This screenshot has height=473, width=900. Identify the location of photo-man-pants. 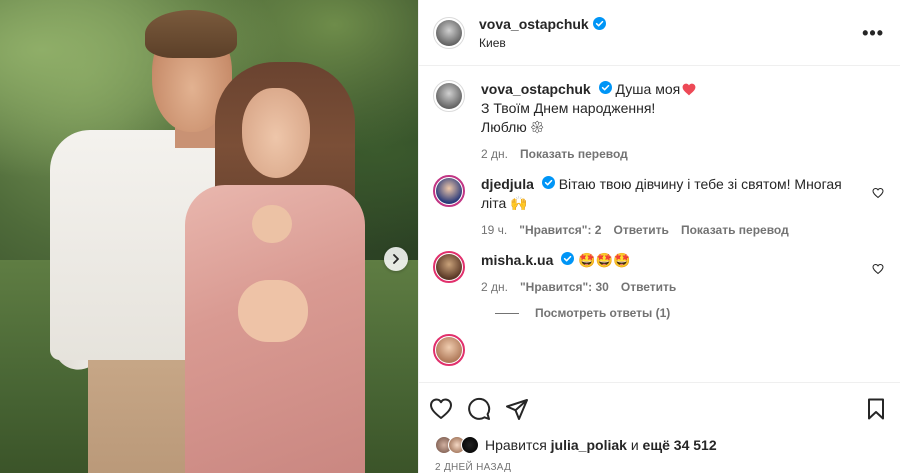
(143, 409).